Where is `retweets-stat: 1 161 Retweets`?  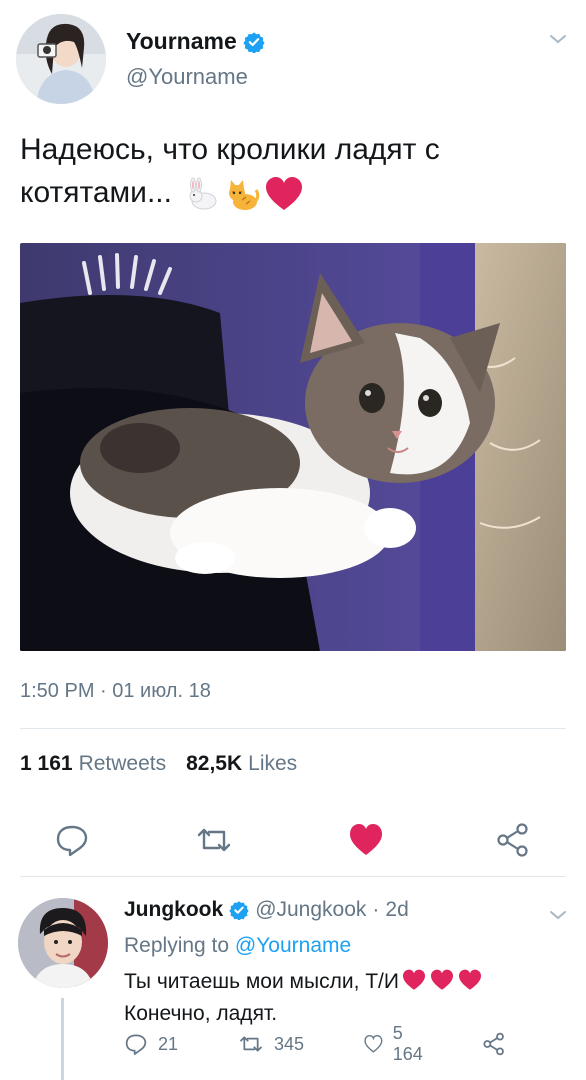
retweets-stat: 1 161 Retweets is located at coordinates (93, 764).